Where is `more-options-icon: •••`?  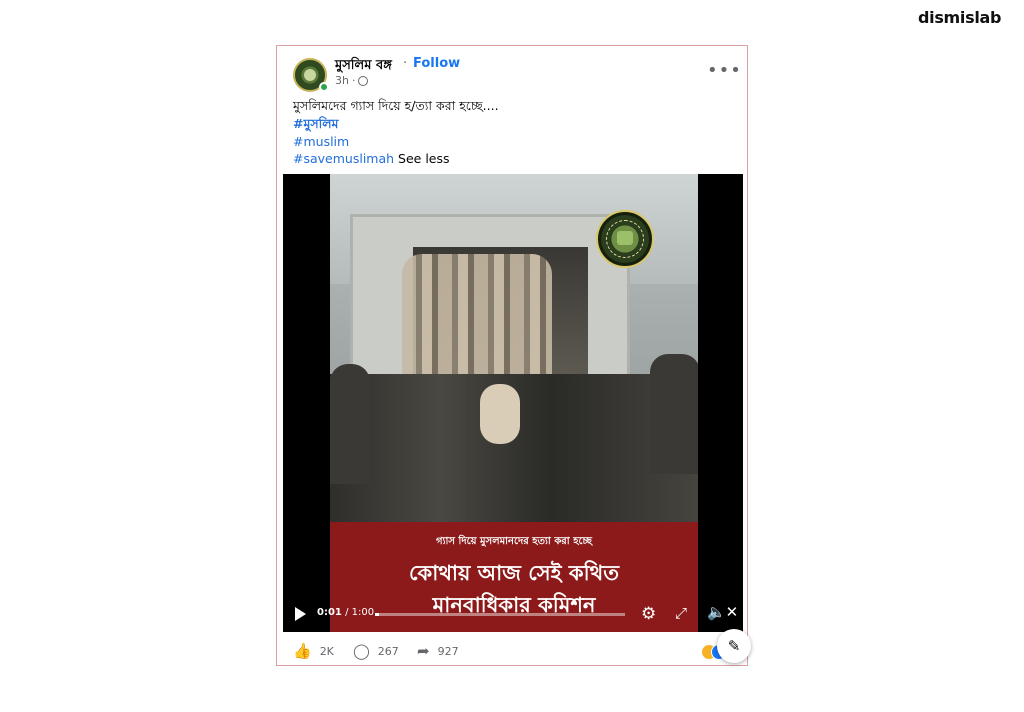
more-options-icon: ••• is located at coordinates (724, 70).